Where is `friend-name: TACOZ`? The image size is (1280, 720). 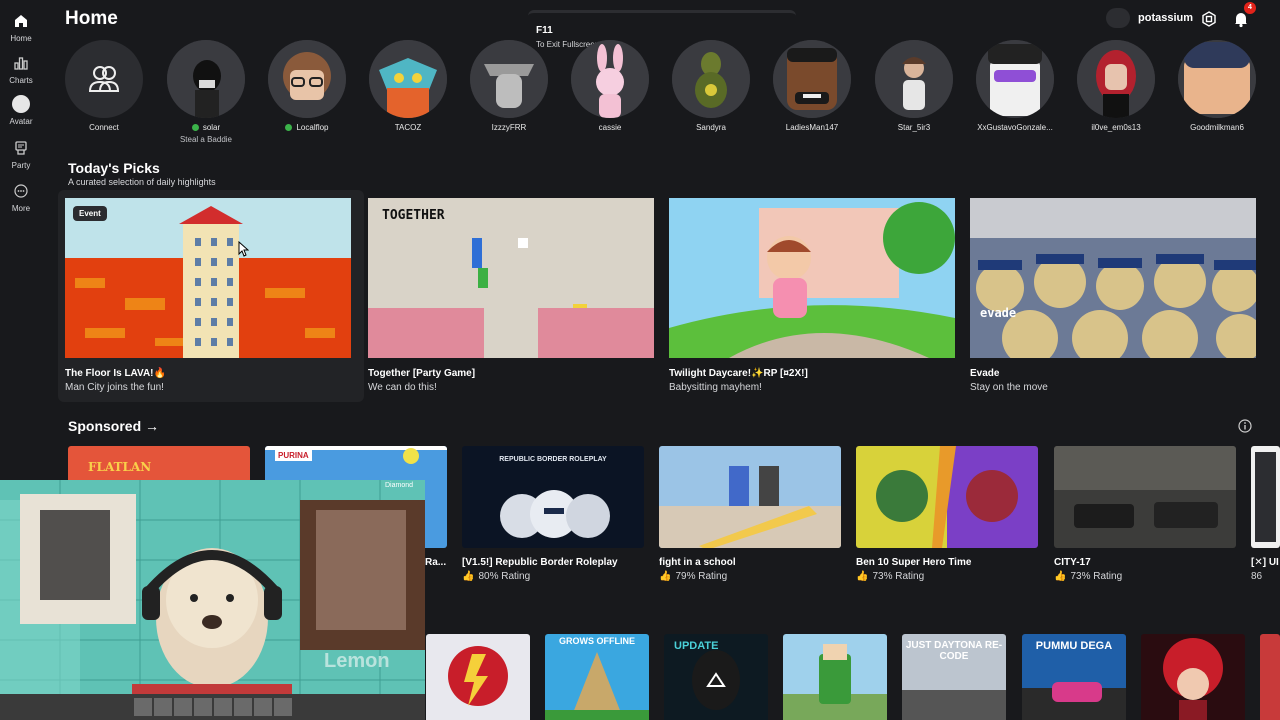
friend-name: TACOZ is located at coordinates (408, 127).